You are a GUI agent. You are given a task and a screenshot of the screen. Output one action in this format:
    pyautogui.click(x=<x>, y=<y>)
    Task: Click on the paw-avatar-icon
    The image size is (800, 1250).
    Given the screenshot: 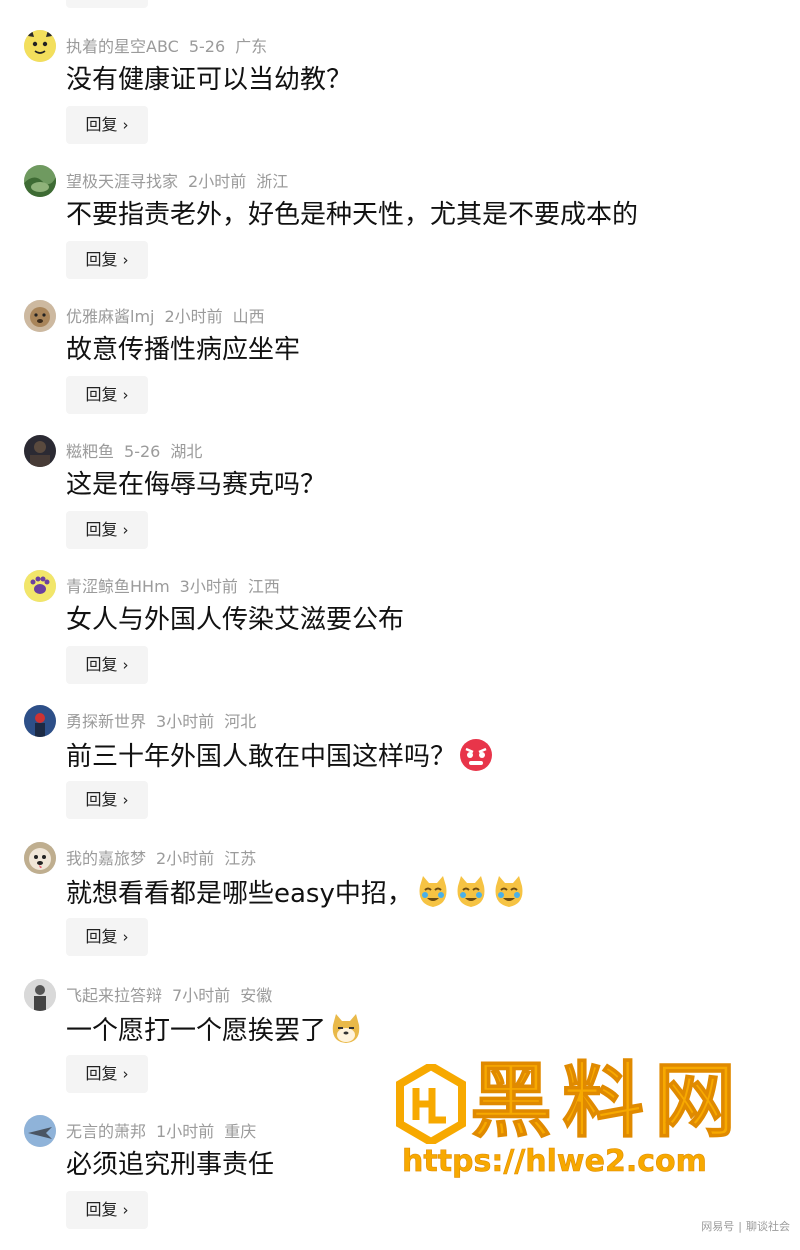 What is the action you would take?
    pyautogui.click(x=40, y=586)
    